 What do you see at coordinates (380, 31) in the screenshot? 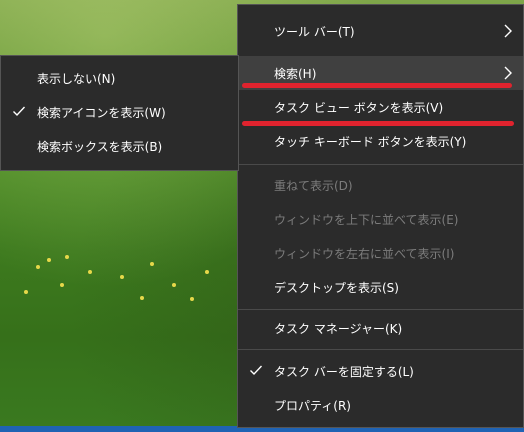
I see `menu-item-toolbars: ツール バー(T)` at bounding box center [380, 31].